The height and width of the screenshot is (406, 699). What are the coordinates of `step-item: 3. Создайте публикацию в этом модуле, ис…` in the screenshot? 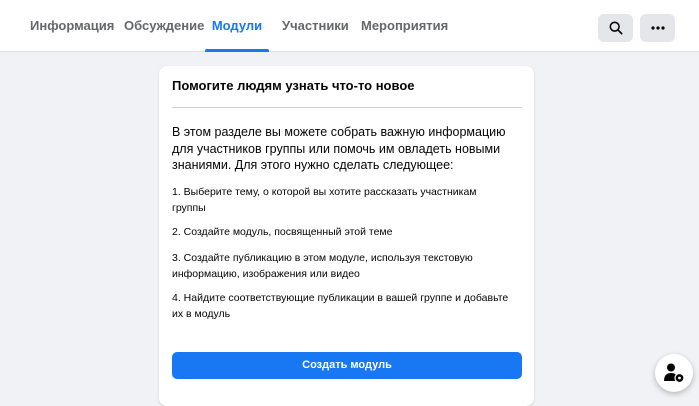 It's located at (322, 266).